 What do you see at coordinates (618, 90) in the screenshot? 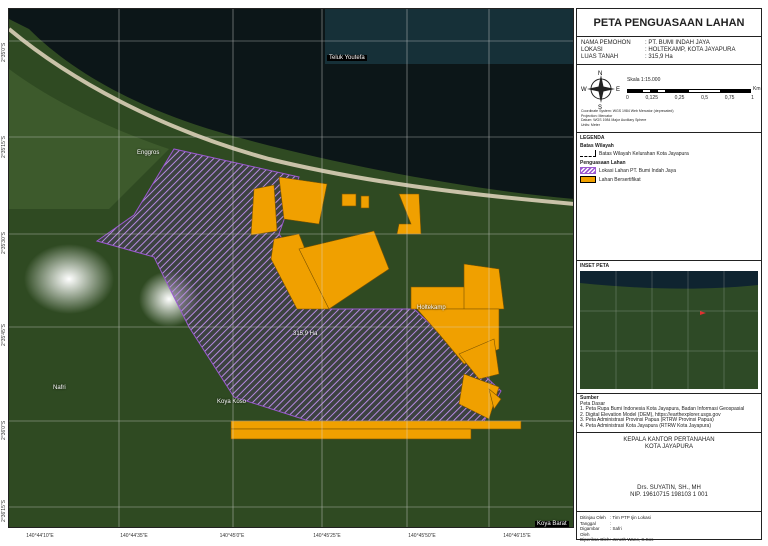
I see `compass-e: E` at bounding box center [618, 90].